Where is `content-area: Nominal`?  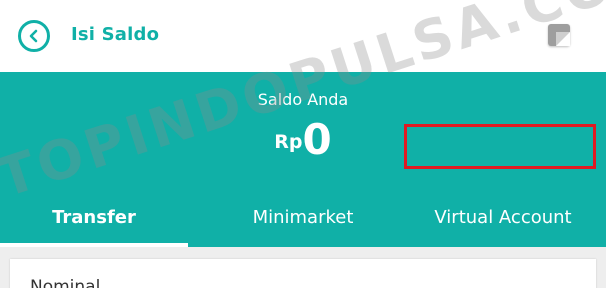 content-area: Nominal is located at coordinates (303, 267).